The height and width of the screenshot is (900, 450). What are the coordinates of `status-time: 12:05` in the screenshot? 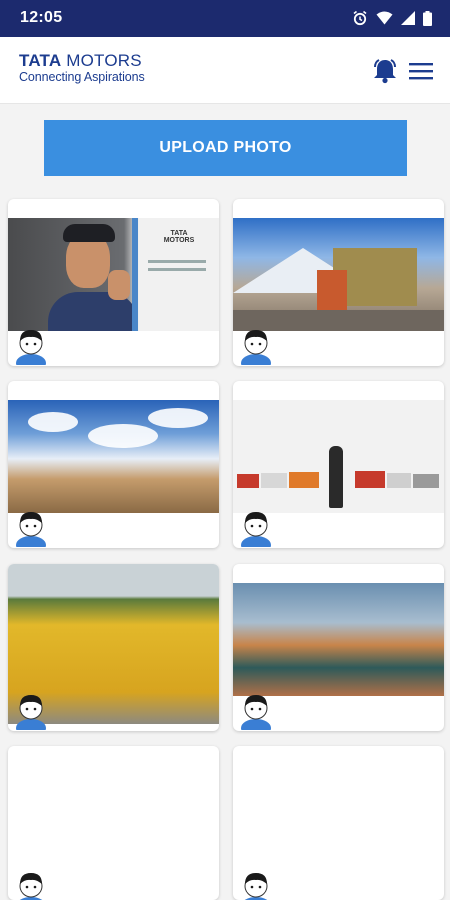 It's located at (41, 17).